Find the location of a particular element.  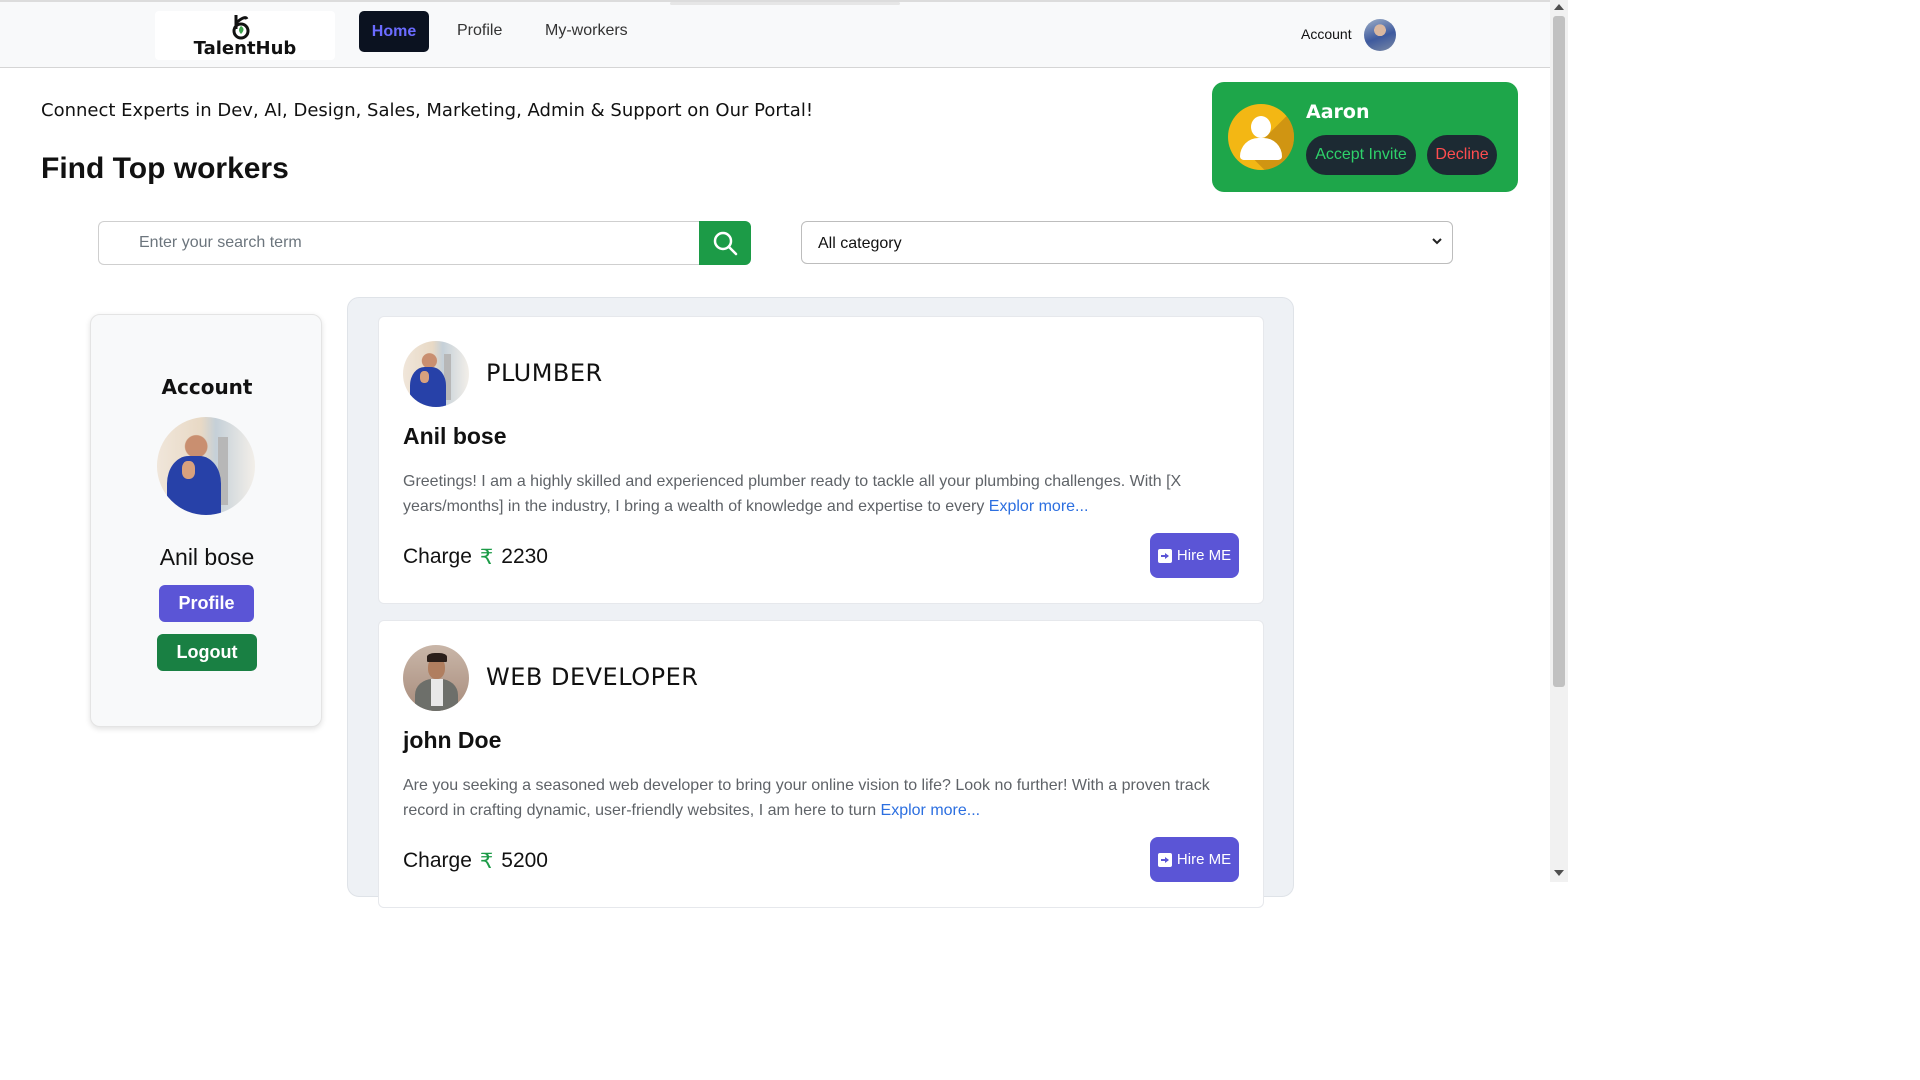

search-button is located at coordinates (725, 243).